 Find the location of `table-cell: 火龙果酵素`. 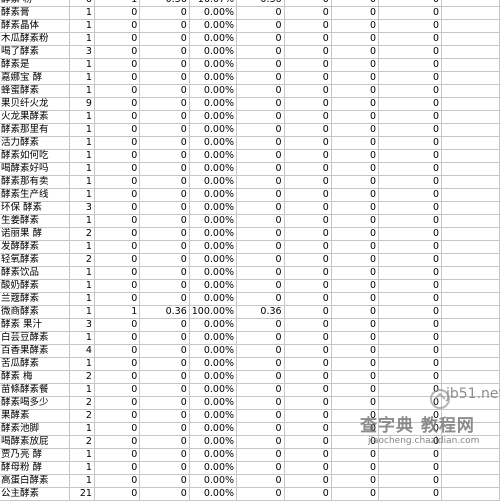

table-cell: 火龙果酵素 is located at coordinates (35, 117).